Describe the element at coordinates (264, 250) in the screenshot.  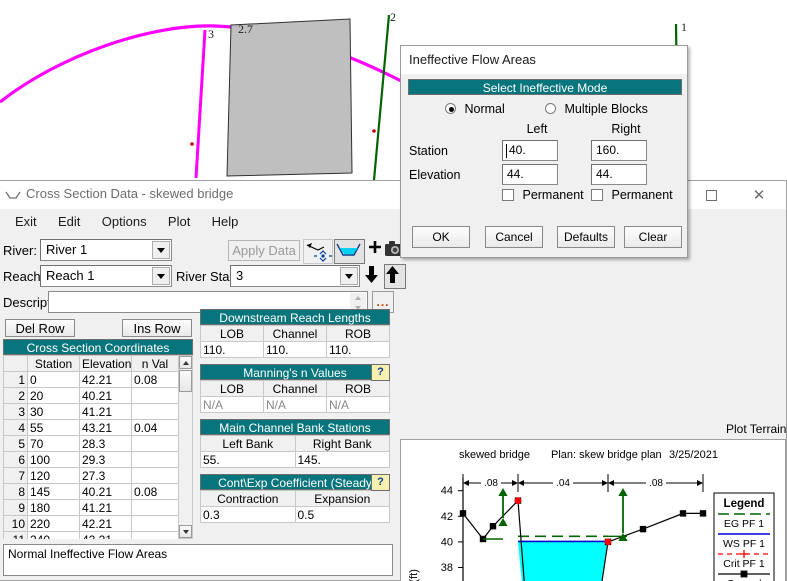
I see `apply-data-button: Apply Data` at that location.